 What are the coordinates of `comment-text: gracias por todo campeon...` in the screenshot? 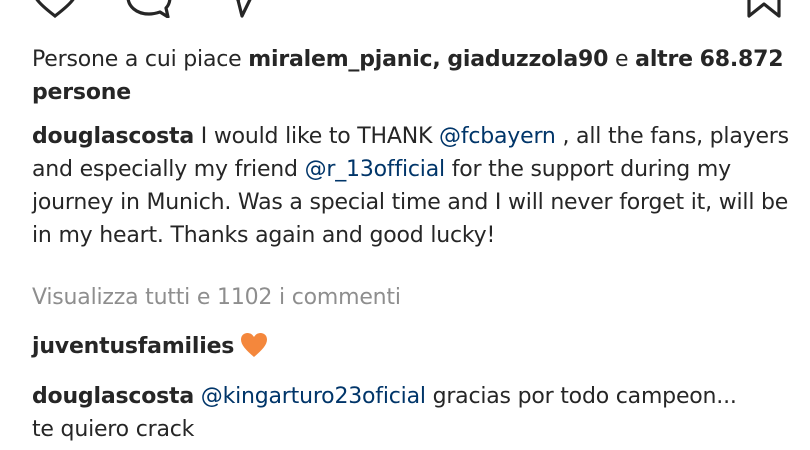 It's located at (584, 396).